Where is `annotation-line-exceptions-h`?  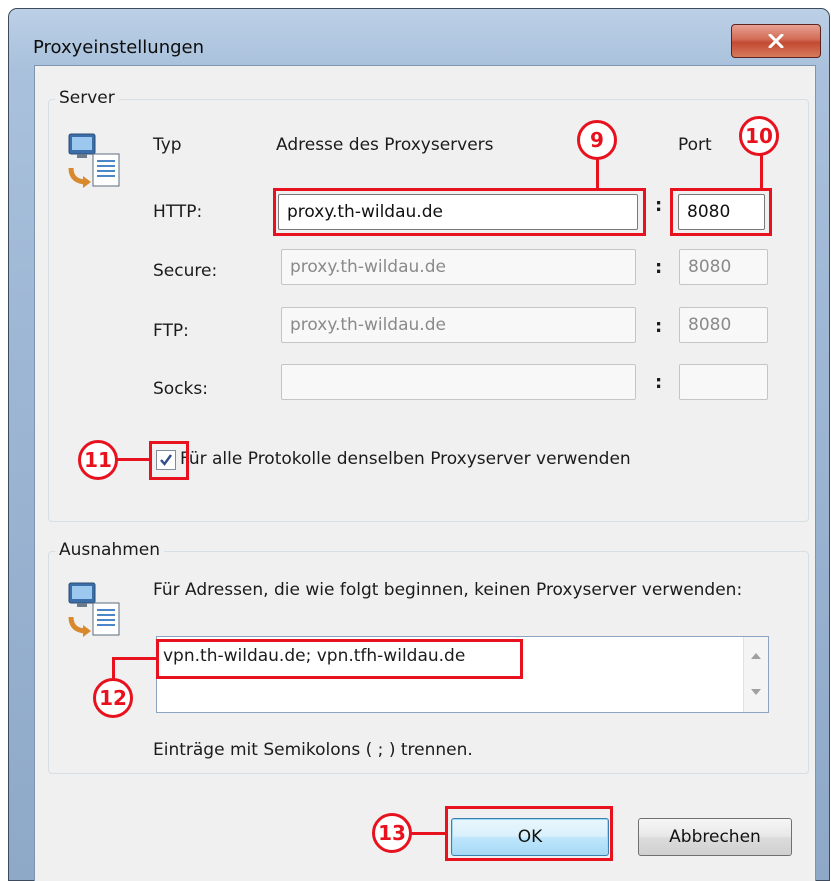 annotation-line-exceptions-h is located at coordinates (135, 658).